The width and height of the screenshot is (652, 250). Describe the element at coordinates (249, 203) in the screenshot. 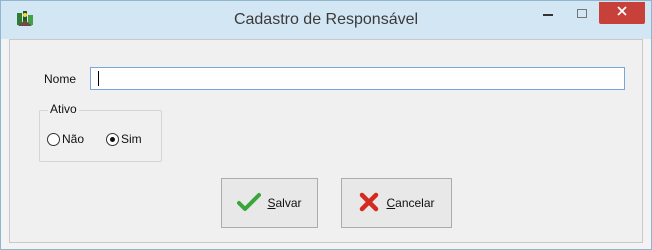

I see `check-icon` at that location.